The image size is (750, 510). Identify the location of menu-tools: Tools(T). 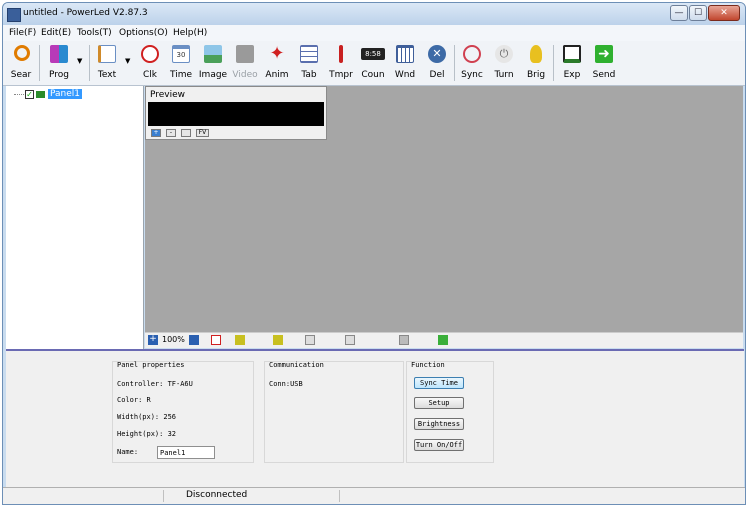
(94, 33).